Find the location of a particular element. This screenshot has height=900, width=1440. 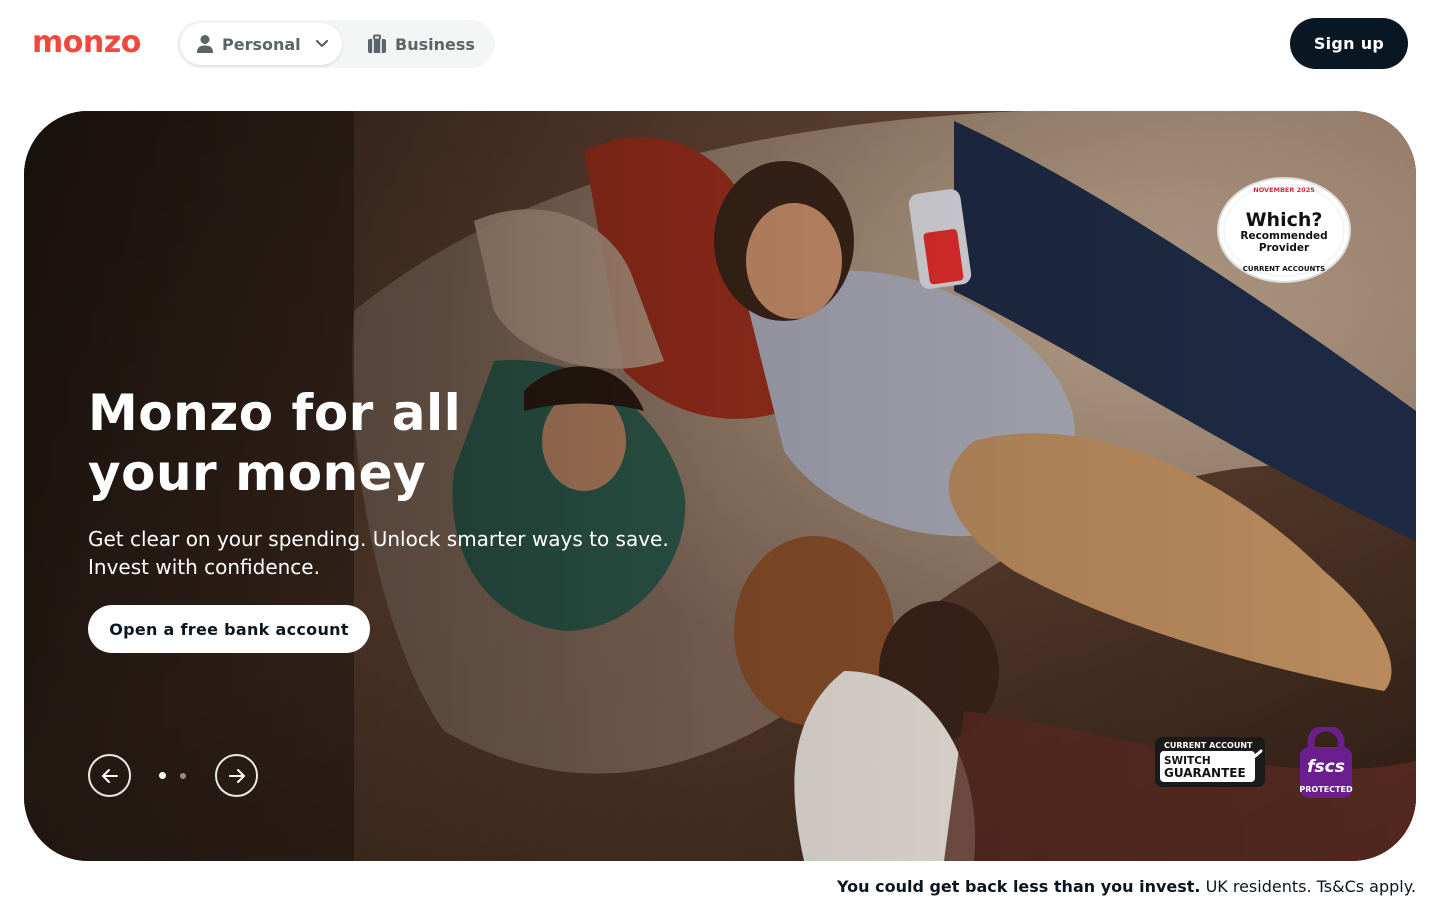

which-line-2: Provider is located at coordinates (1284, 248).